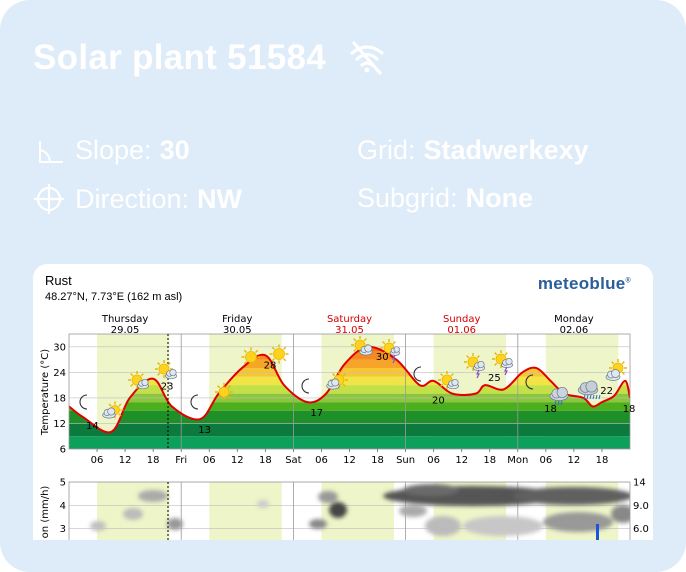 This screenshot has width=686, height=572. Describe the element at coordinates (597, 532) in the screenshot. I see `precipitation-bar` at that location.